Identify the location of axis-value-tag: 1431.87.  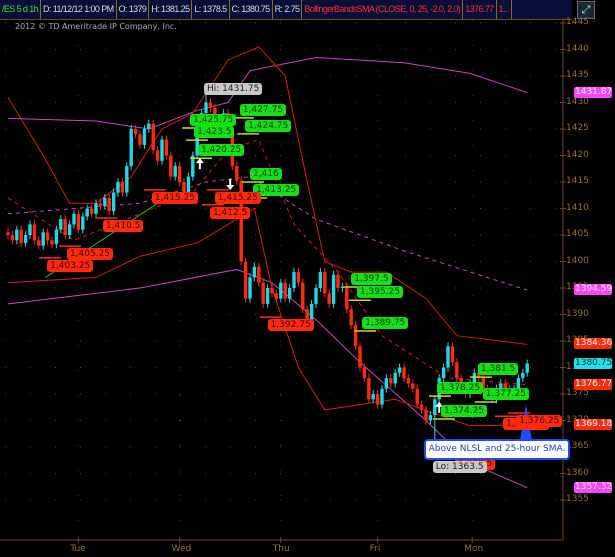
(593, 92).